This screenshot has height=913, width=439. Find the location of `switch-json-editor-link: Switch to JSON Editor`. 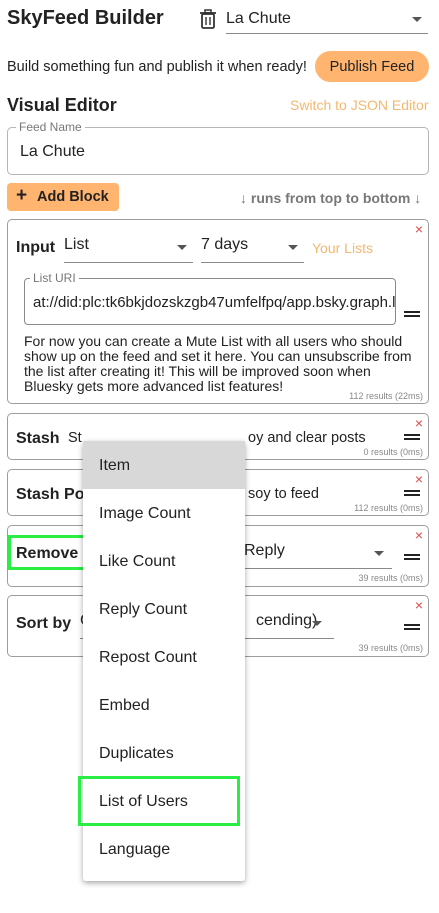

switch-json-editor-link: Switch to JSON Editor is located at coordinates (359, 105).